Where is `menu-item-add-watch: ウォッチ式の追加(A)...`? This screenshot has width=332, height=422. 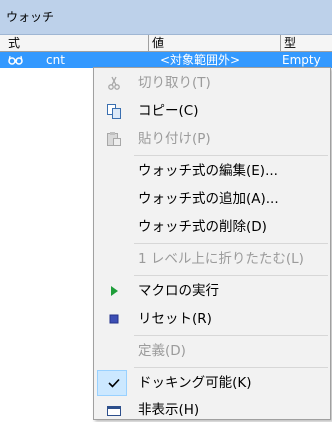 menu-item-add-watch: ウォッチ式の追加(A)... is located at coordinates (212, 199).